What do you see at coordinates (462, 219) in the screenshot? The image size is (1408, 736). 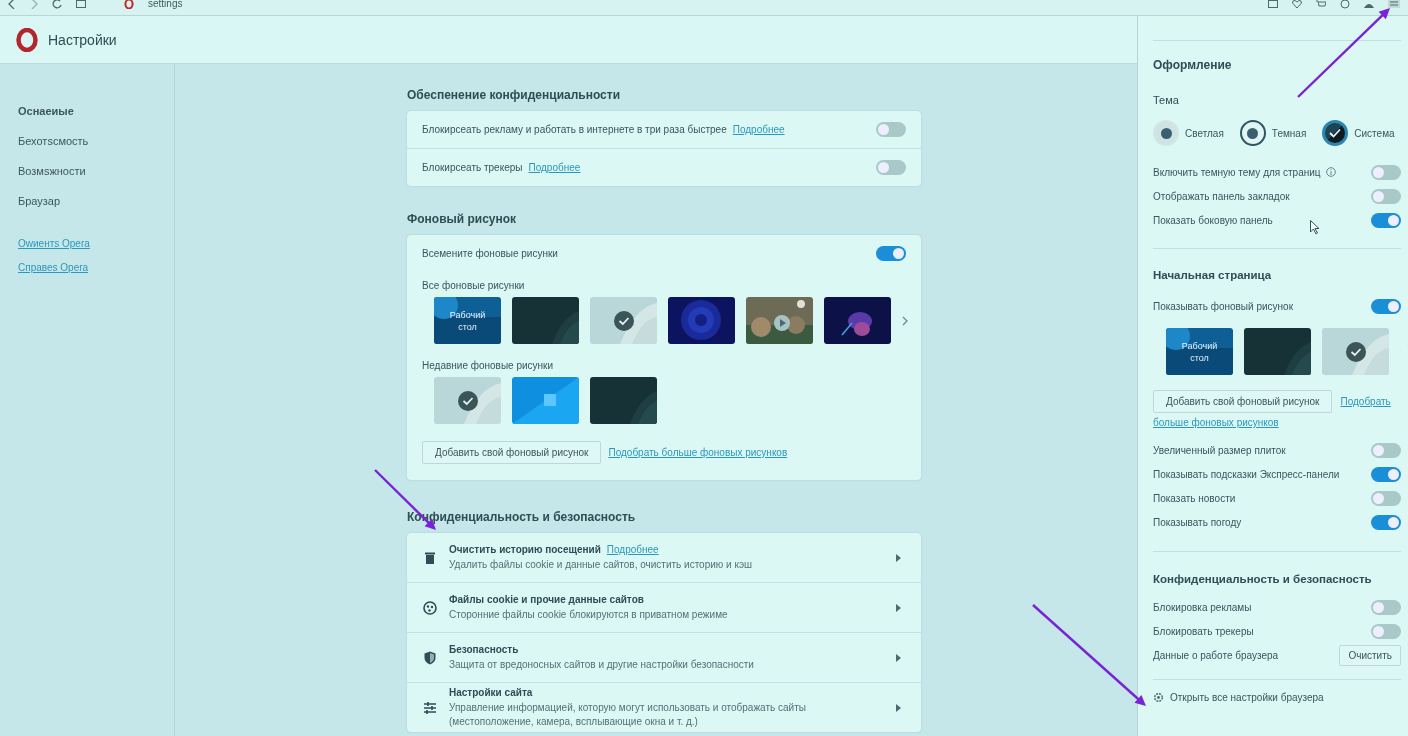 I see `section-title: Фоновый рисунок` at bounding box center [462, 219].